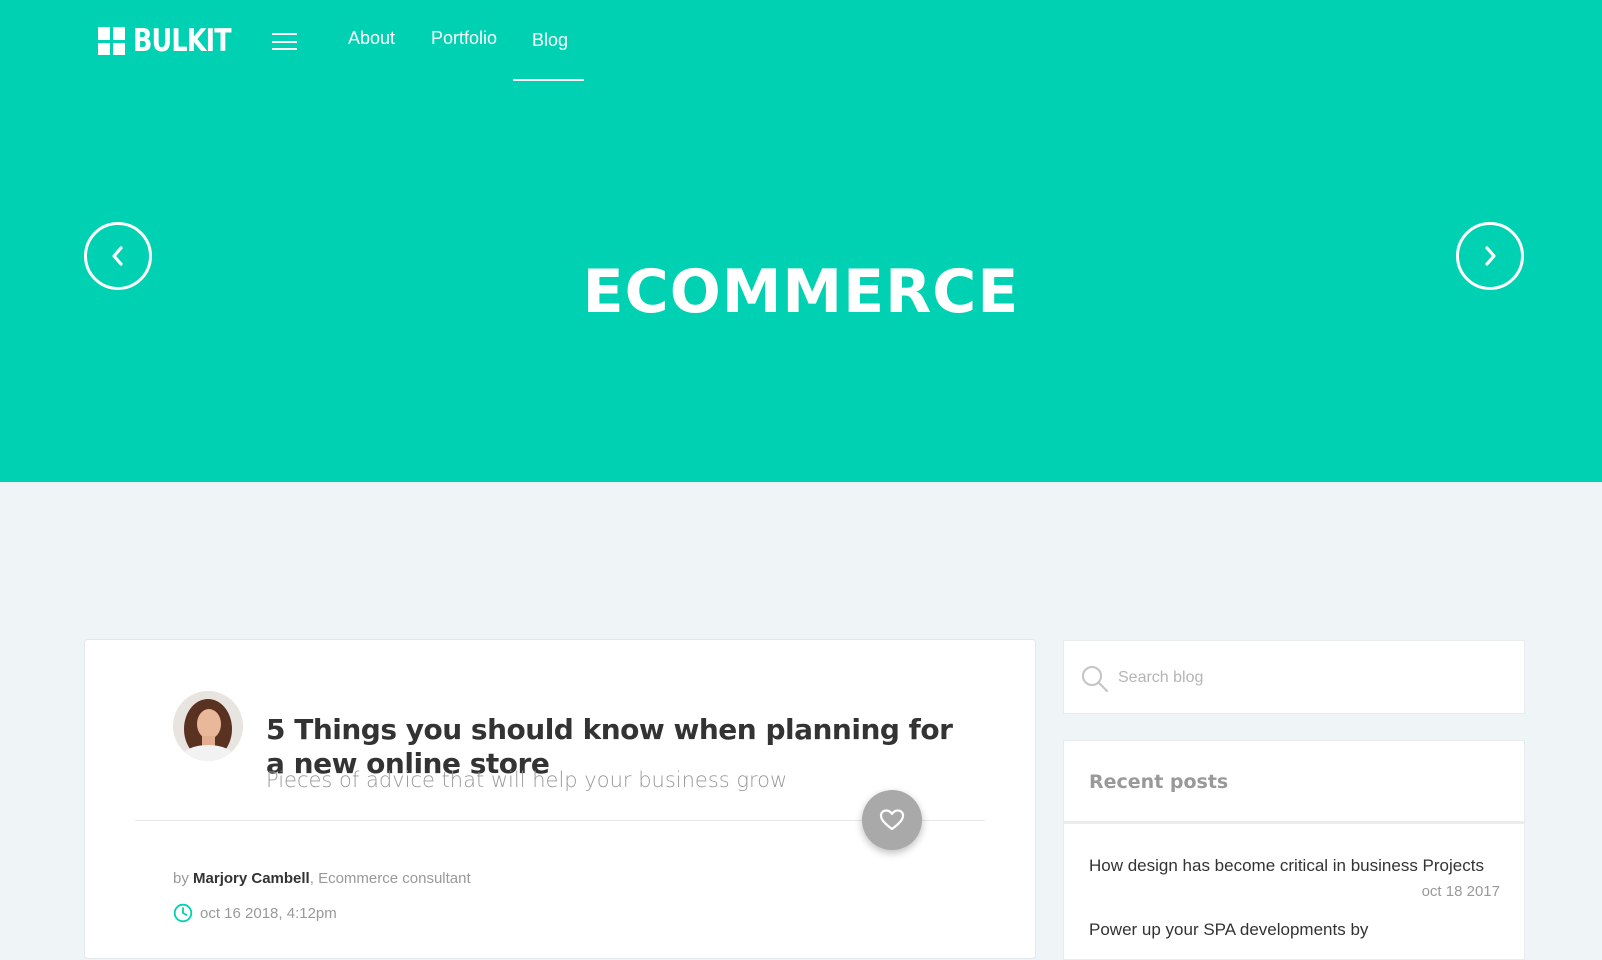 Image resolution: width=1602 pixels, height=960 pixels. What do you see at coordinates (181, 878) in the screenshot?
I see `byline-prefix: by` at bounding box center [181, 878].